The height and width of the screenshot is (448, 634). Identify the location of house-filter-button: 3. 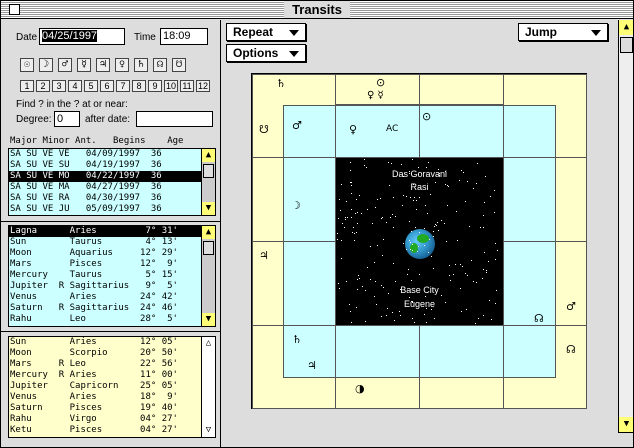
(59, 86).